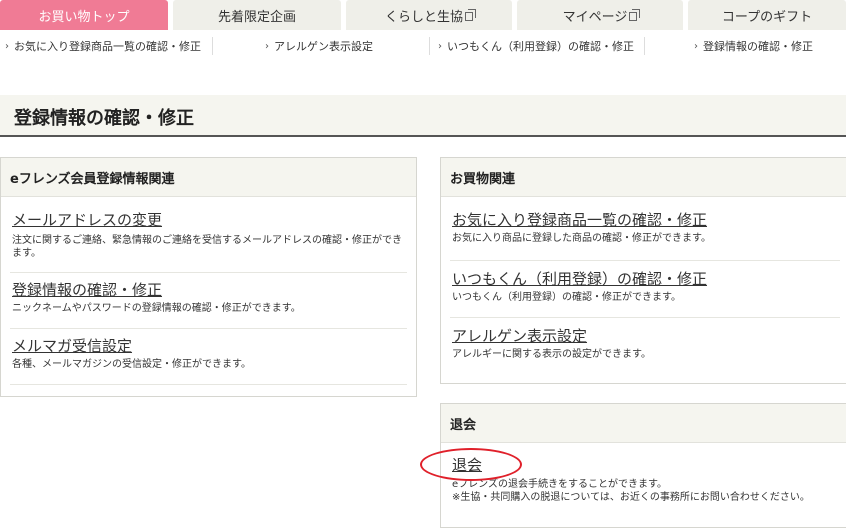 The image size is (846, 528). I want to click on item-description: ニックネームやパスワードの登録情報の確認・修正ができます。, so click(156, 308).